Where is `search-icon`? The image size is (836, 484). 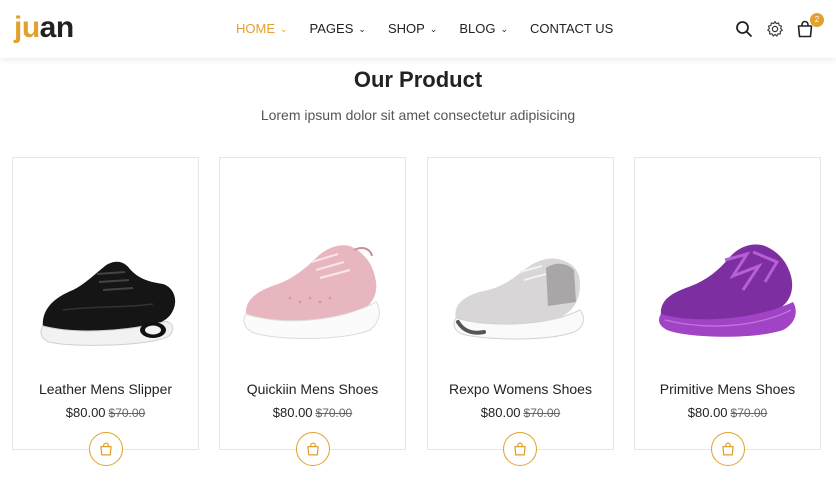 search-icon is located at coordinates (744, 29).